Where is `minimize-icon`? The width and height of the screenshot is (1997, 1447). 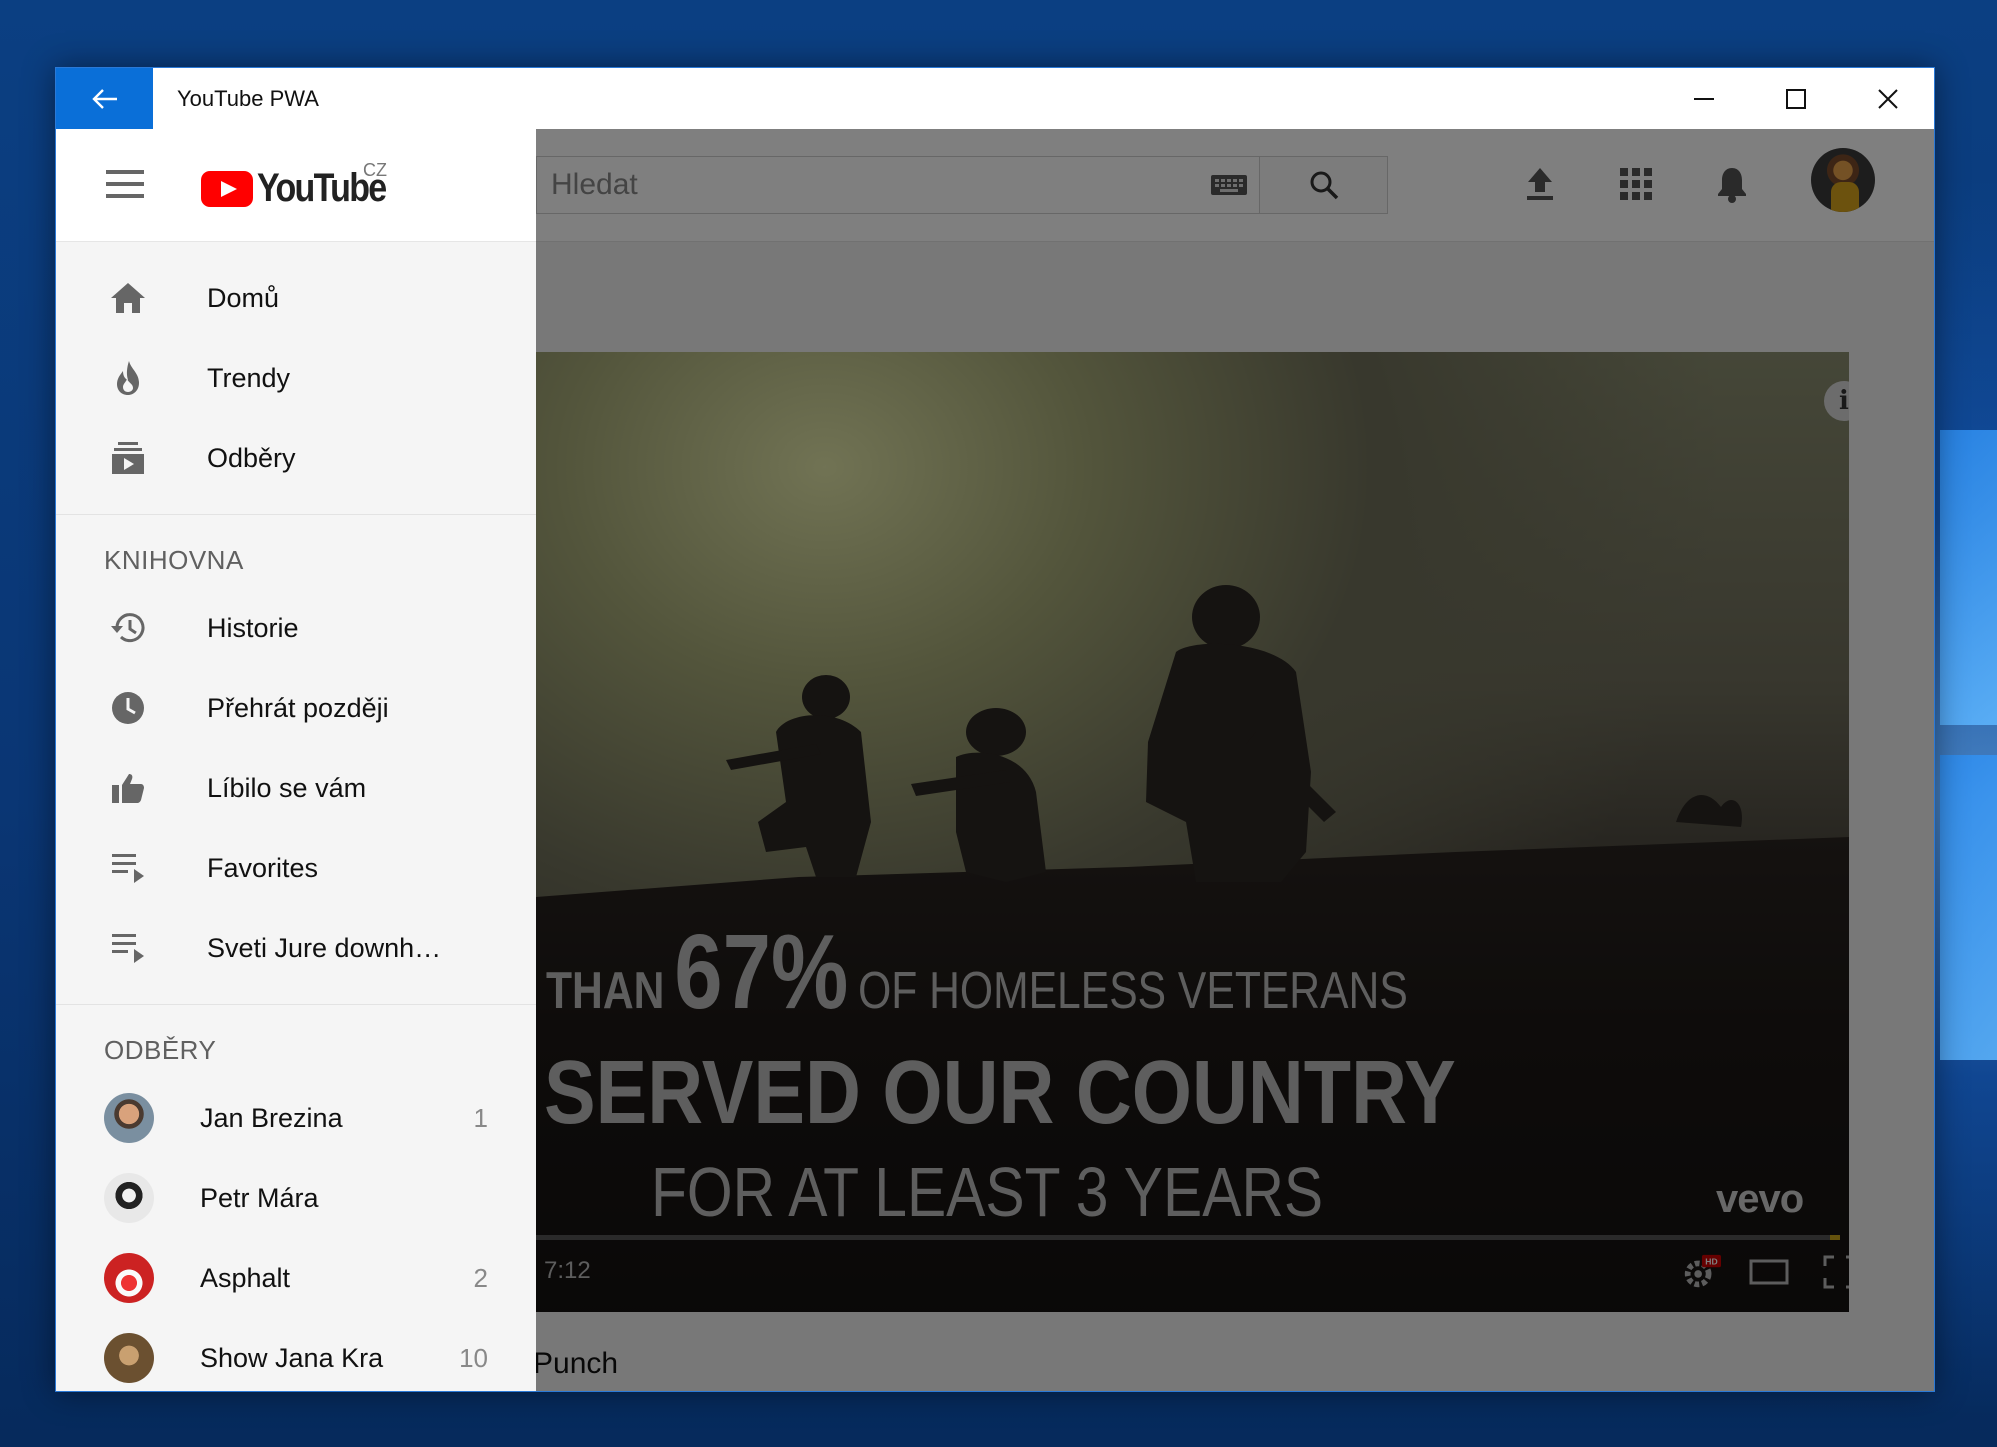
minimize-icon is located at coordinates (1704, 98).